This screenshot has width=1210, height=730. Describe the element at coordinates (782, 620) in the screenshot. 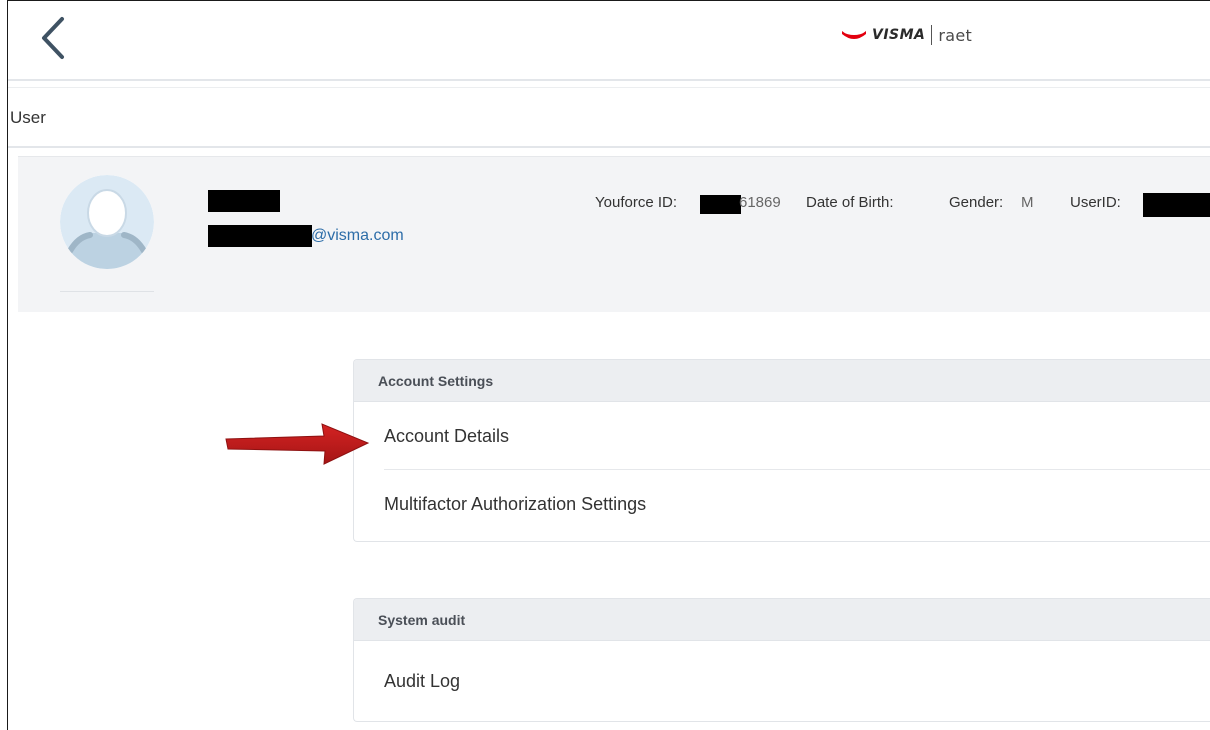

I see `system-audit-header: System audit` at that location.